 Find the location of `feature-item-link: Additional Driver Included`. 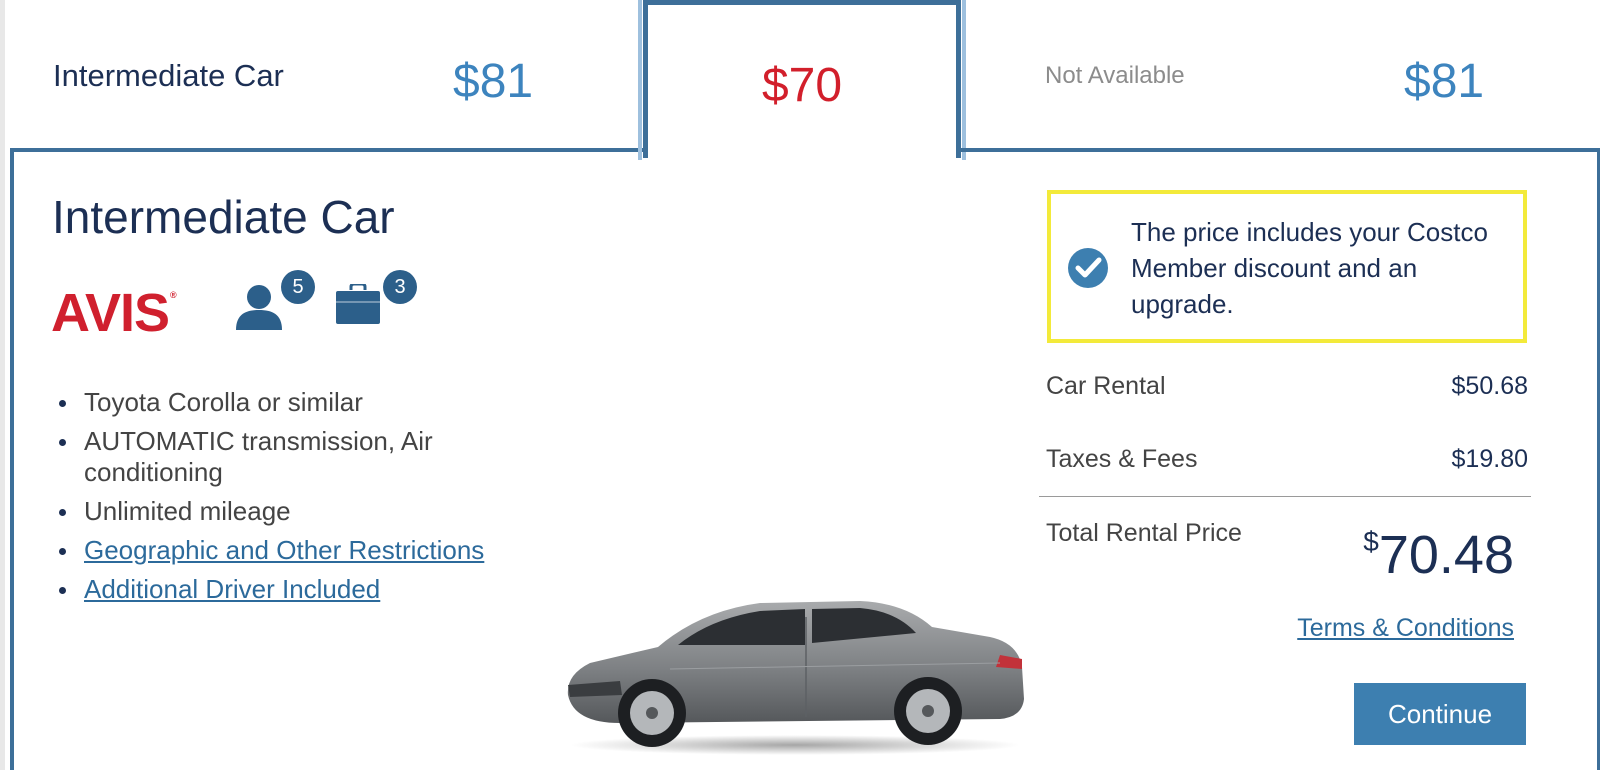

feature-item-link: Additional Driver Included is located at coordinates (287, 589).